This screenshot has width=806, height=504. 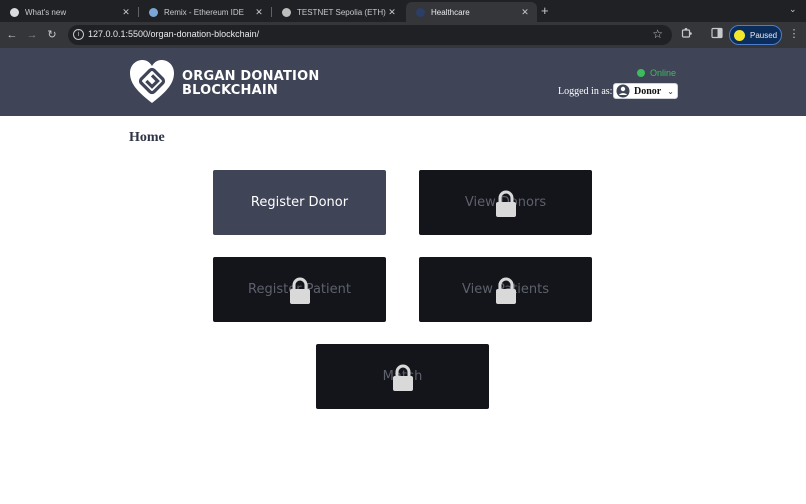 I want to click on tab-title: TESTNET Sepolia (ETH) Block, so click(x=341, y=12).